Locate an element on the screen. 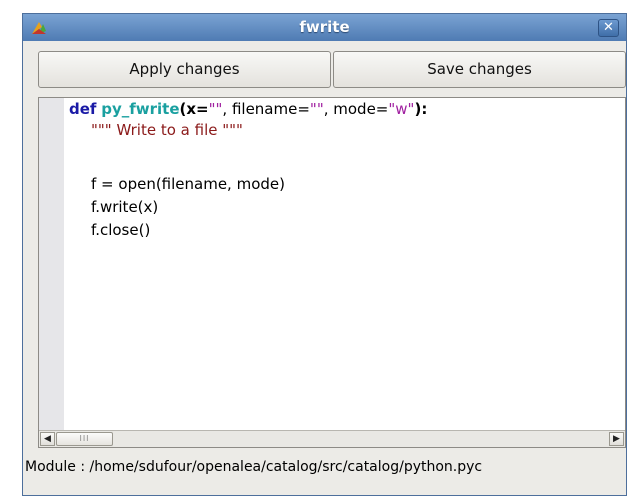 The image size is (642, 503). code-token: (x= is located at coordinates (194, 109).